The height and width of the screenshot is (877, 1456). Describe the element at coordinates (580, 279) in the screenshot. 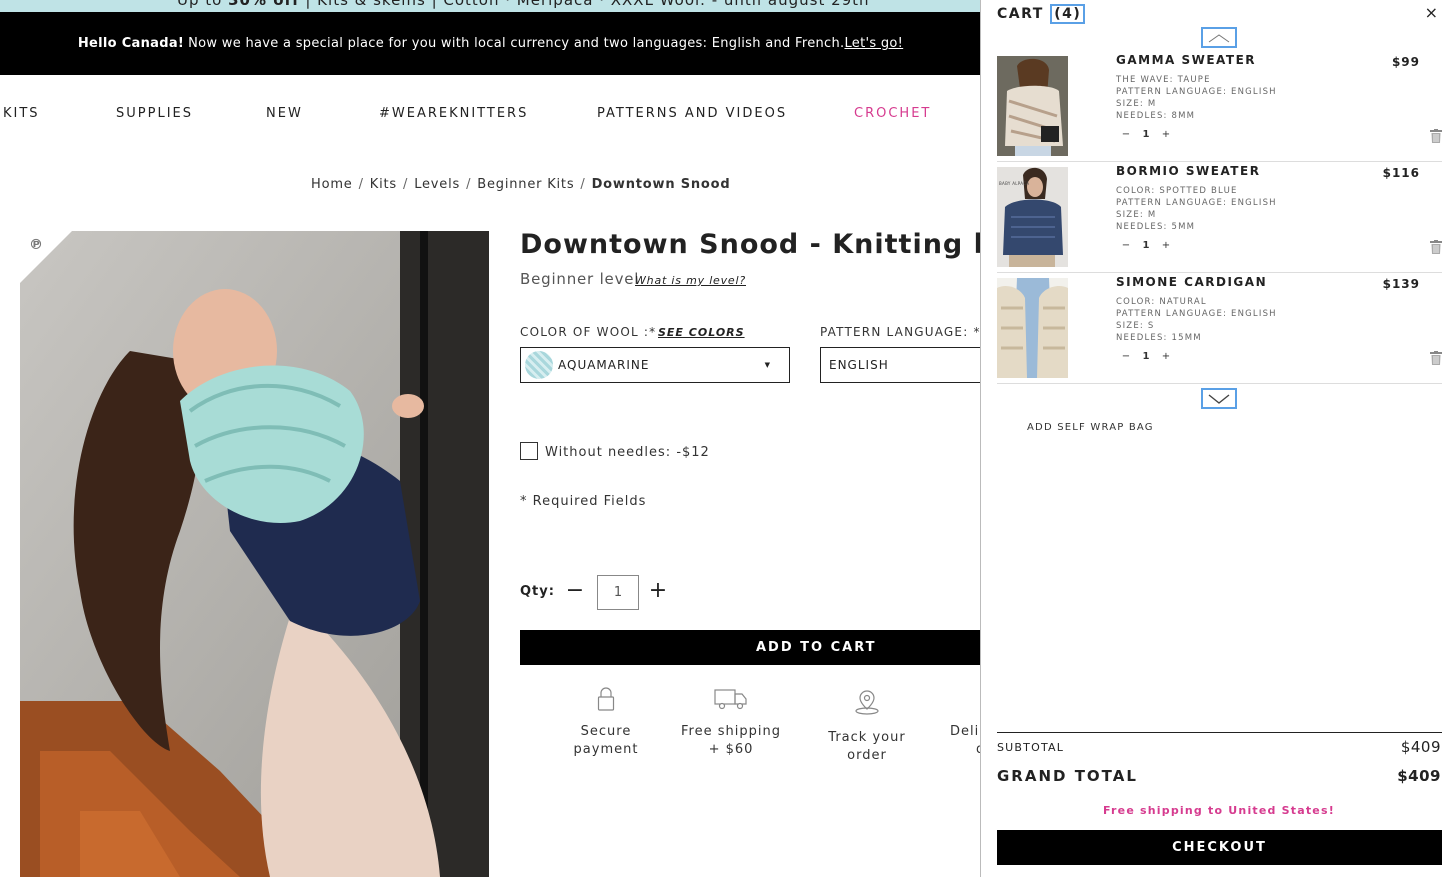

I see `product-level: Beginner level` at that location.